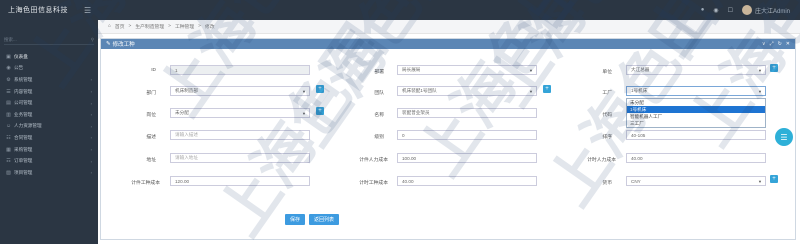 This screenshot has height=244, width=800. What do you see at coordinates (209, 27) in the screenshot?
I see `breadcrumb-item-edit: 修改` at bounding box center [209, 27].